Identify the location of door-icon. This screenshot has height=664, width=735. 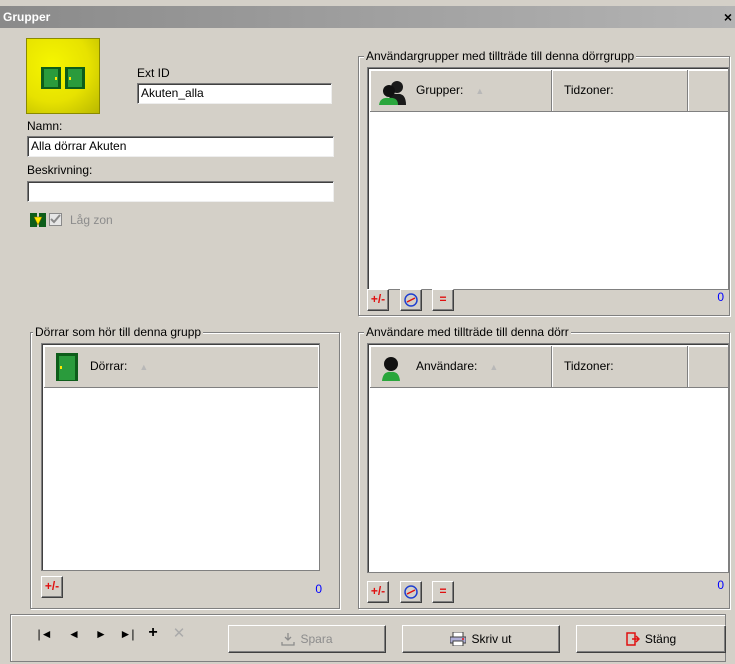
(67, 367).